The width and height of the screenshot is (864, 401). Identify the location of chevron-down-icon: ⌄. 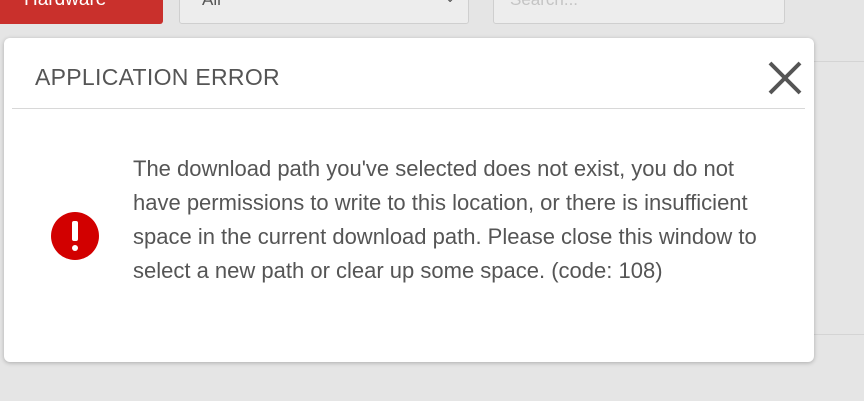
(450, 3).